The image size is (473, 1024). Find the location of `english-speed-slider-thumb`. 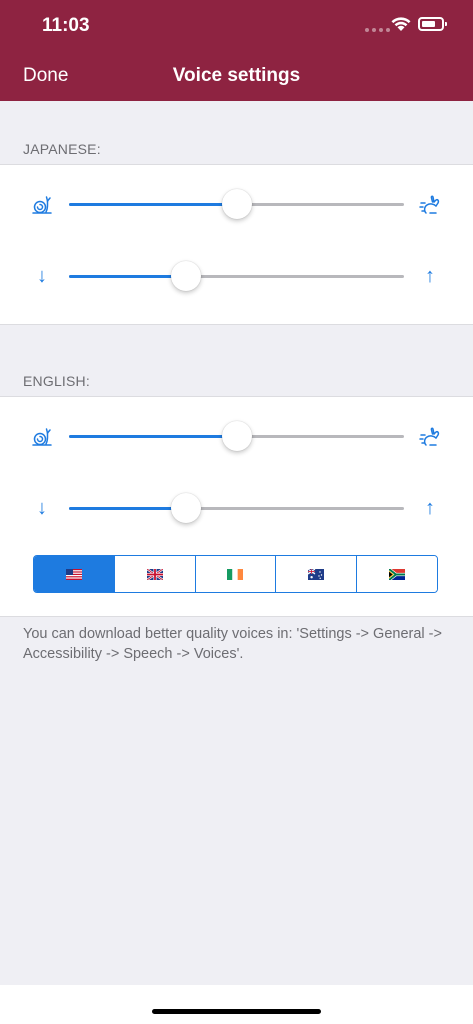

english-speed-slider-thumb is located at coordinates (237, 436).